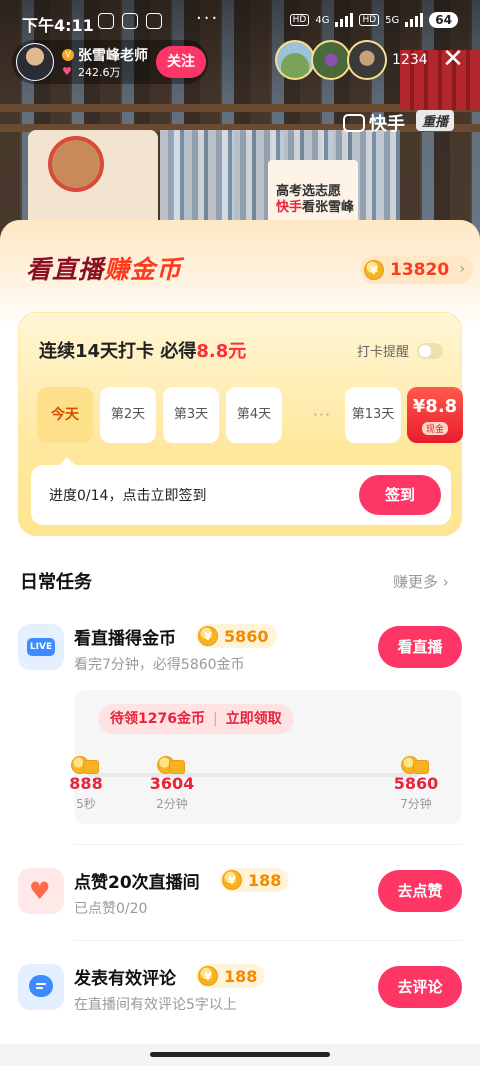 The height and width of the screenshot is (1066, 480). I want to click on replay-badge: 重播, so click(435, 120).